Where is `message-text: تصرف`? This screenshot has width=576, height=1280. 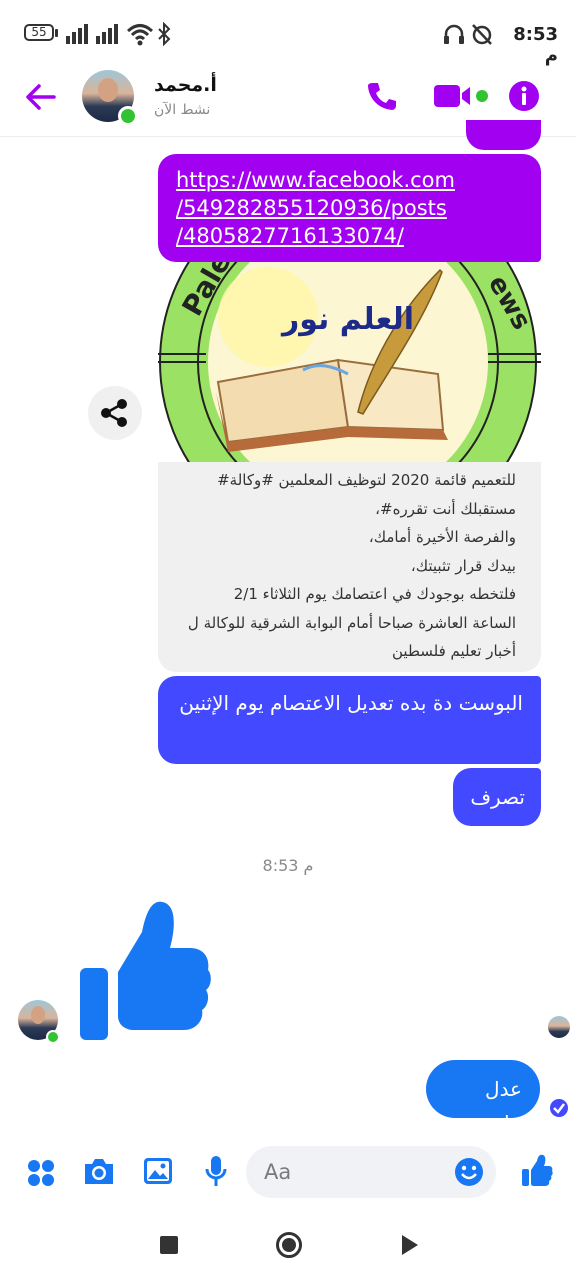
message-text: تصرف is located at coordinates (497, 797).